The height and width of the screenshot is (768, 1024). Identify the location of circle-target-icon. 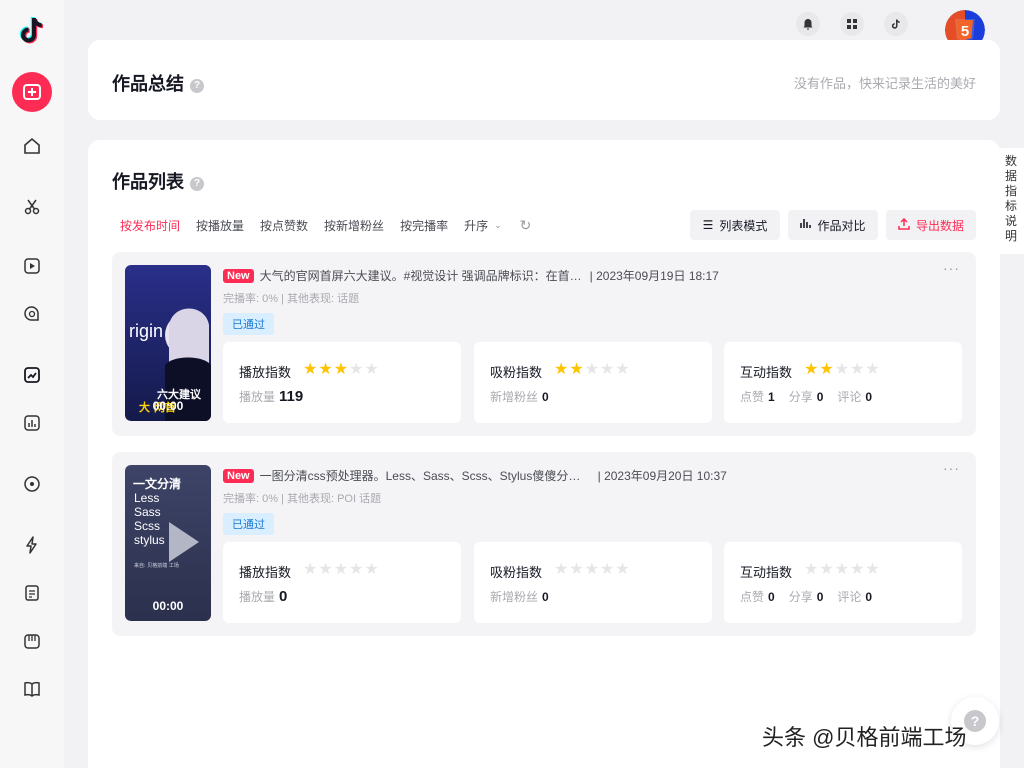
(32, 484).